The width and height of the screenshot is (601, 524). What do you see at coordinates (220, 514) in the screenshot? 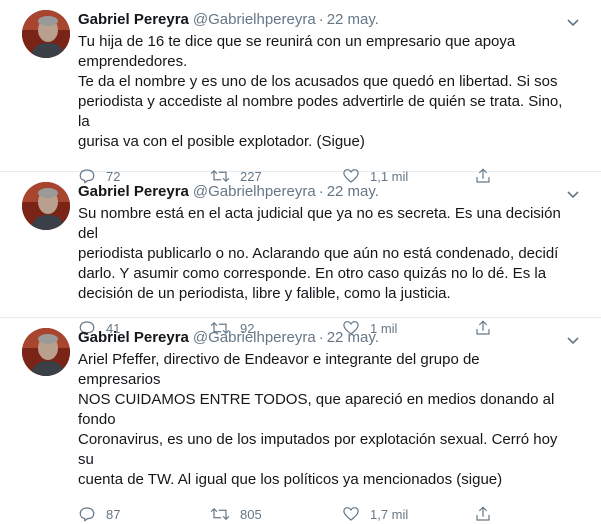
I see `retweet-icon` at bounding box center [220, 514].